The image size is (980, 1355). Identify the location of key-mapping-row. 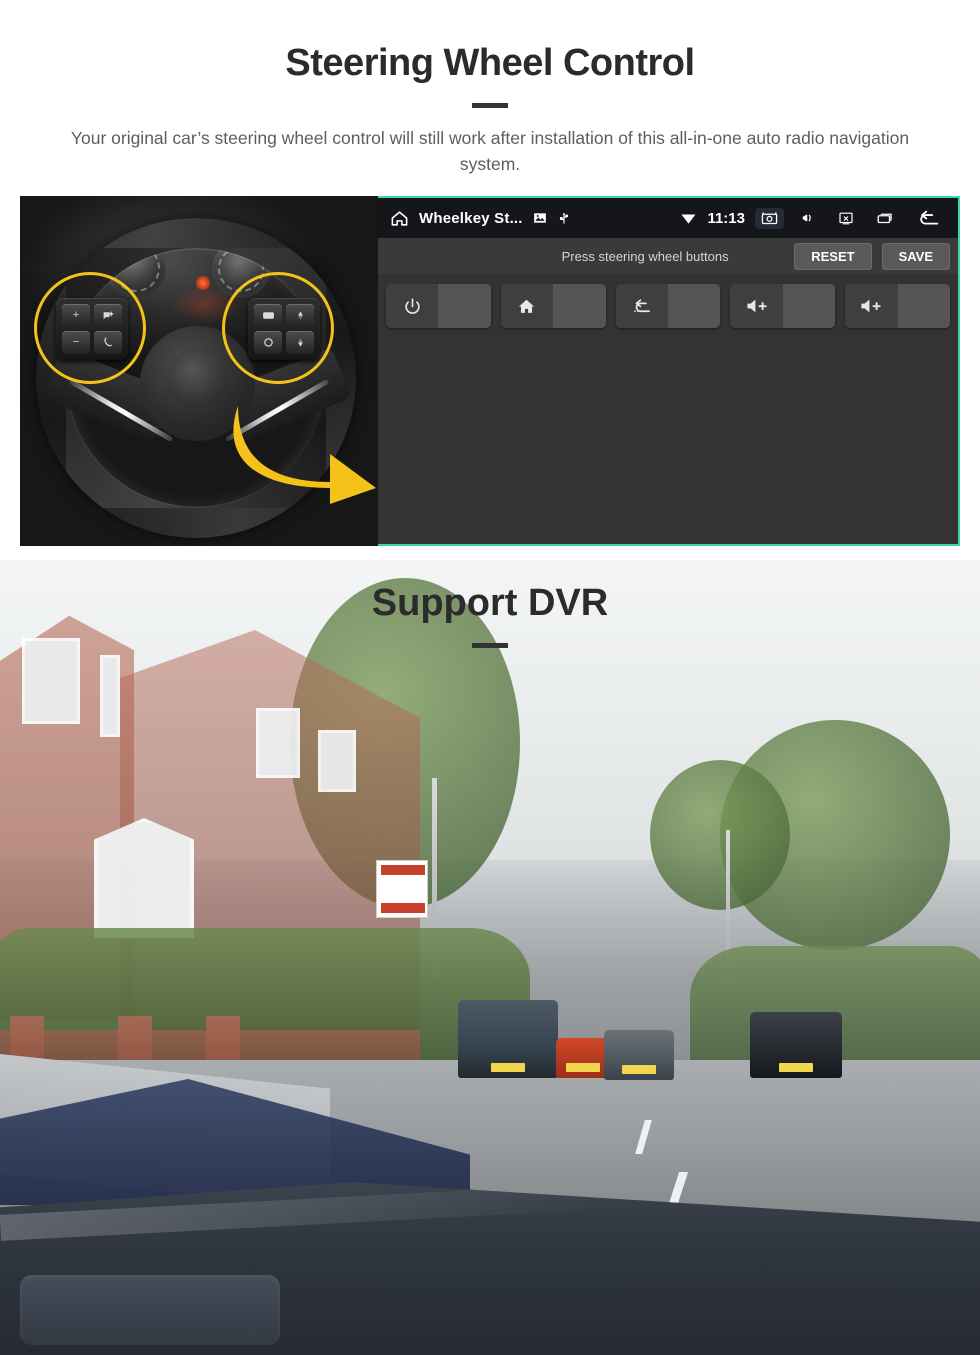
(668, 306).